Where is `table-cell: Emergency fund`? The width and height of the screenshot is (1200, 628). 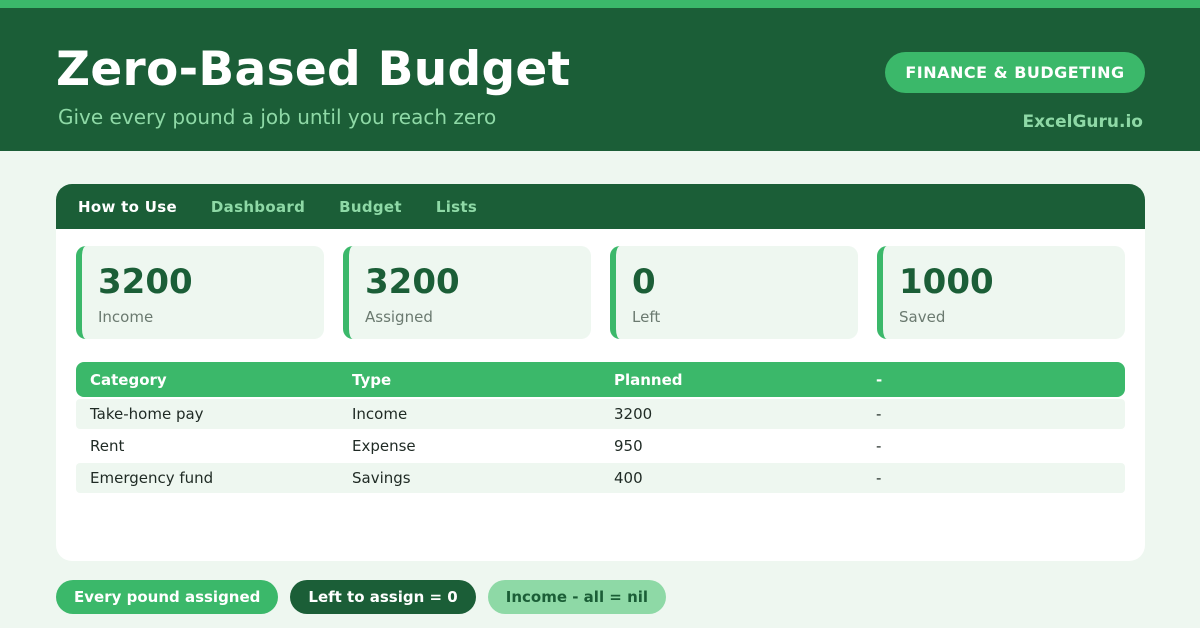
table-cell: Emergency fund is located at coordinates (152, 478).